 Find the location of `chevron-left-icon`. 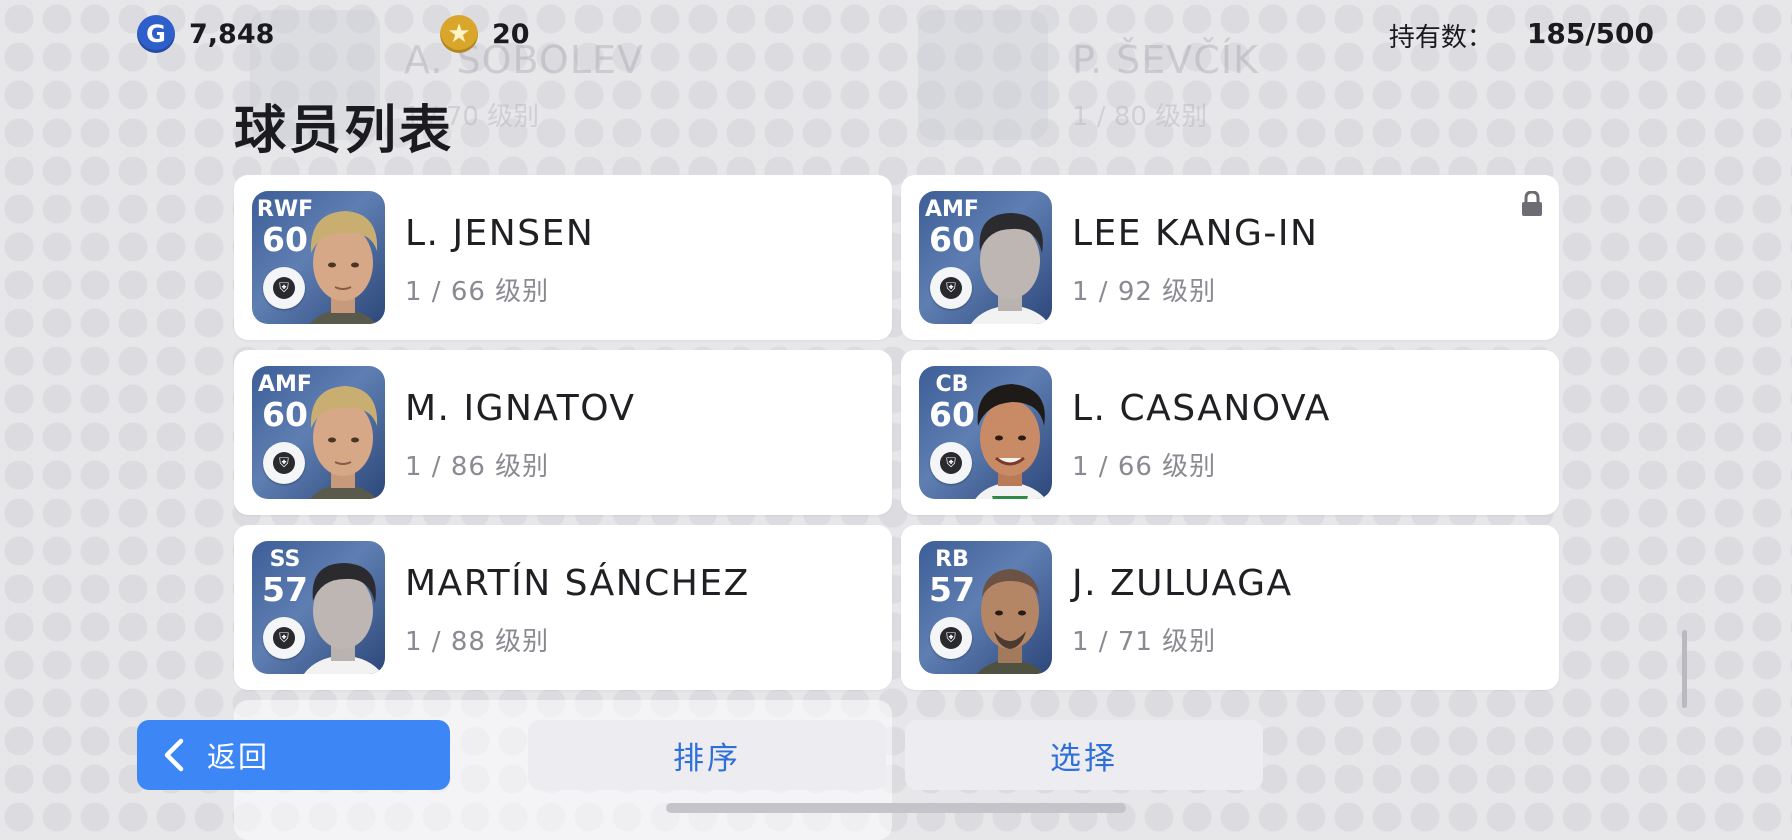

chevron-left-icon is located at coordinates (174, 755).